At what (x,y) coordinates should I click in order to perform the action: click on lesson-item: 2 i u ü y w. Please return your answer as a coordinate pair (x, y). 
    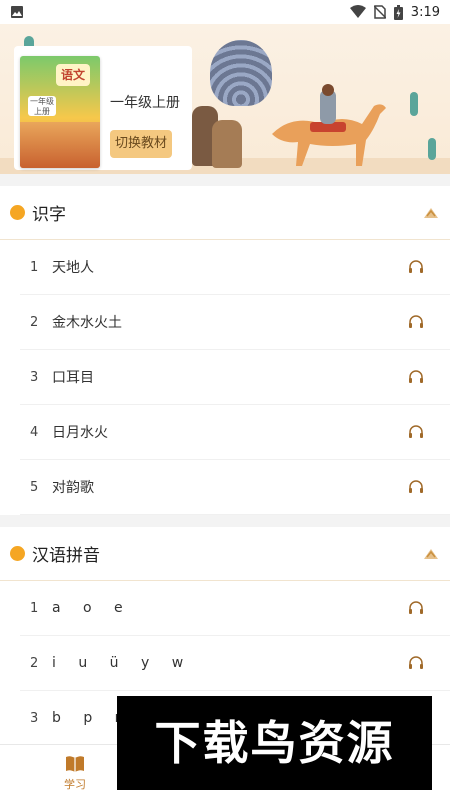
    Looking at the image, I should click on (235, 663).